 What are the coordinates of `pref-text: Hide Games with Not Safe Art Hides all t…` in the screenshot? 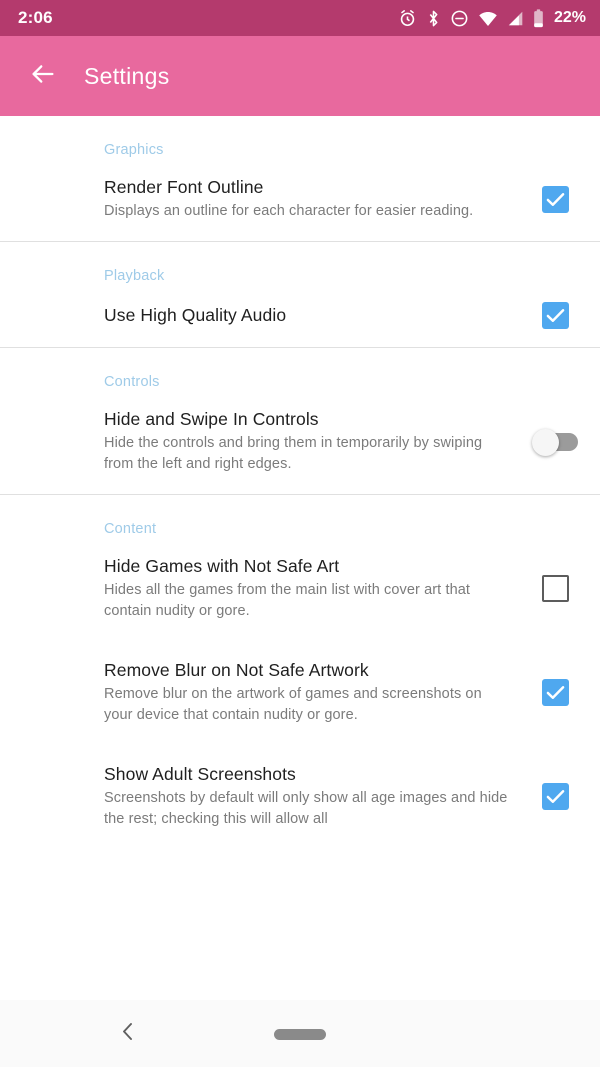 It's located at (318, 589).